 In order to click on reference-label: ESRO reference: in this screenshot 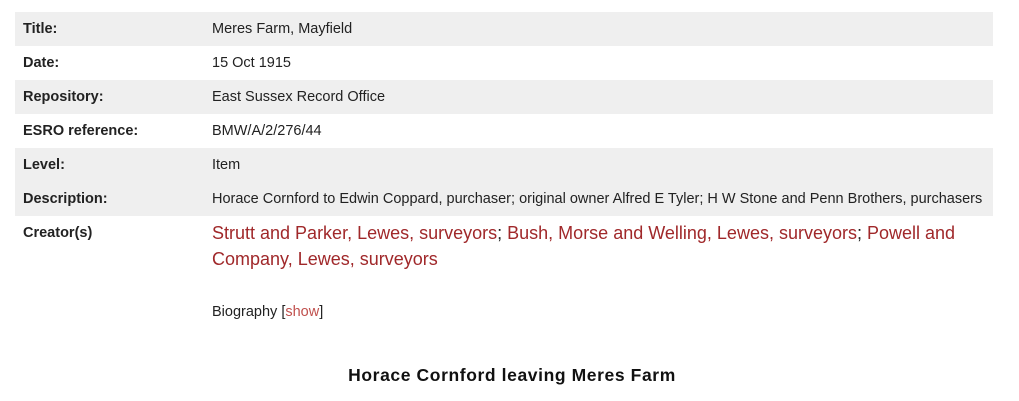, I will do `click(81, 131)`.